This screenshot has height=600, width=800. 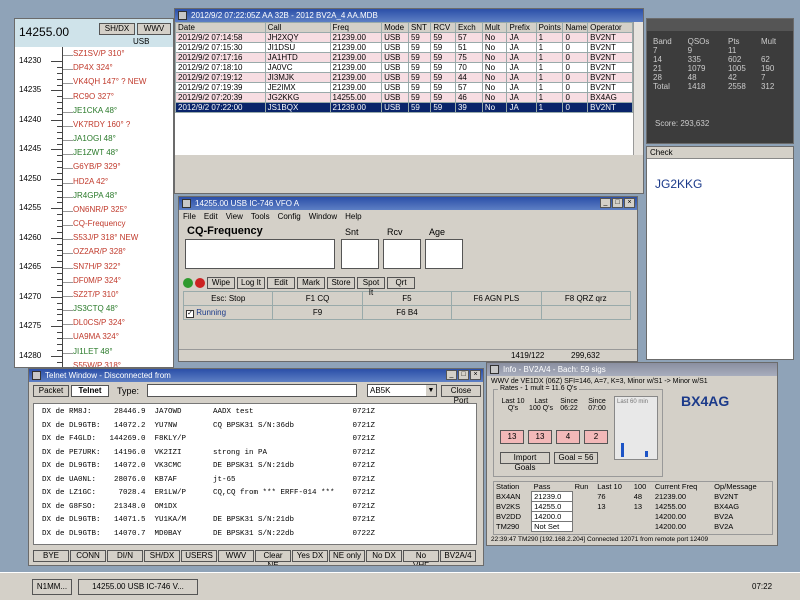 I want to click on spot-it-button: Spot It, so click(x=371, y=287).